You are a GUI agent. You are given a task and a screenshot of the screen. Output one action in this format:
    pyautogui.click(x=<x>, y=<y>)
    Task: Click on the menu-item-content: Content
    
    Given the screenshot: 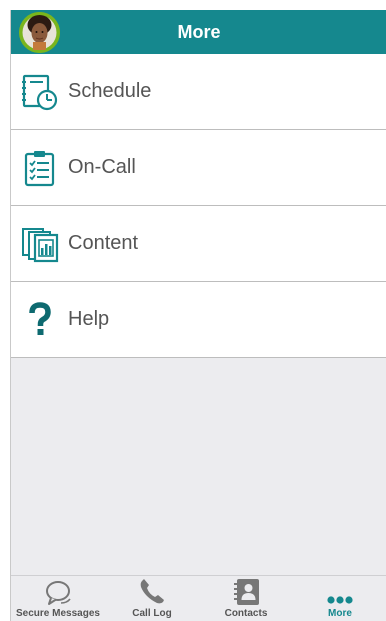 What is the action you would take?
    pyautogui.click(x=198, y=244)
    